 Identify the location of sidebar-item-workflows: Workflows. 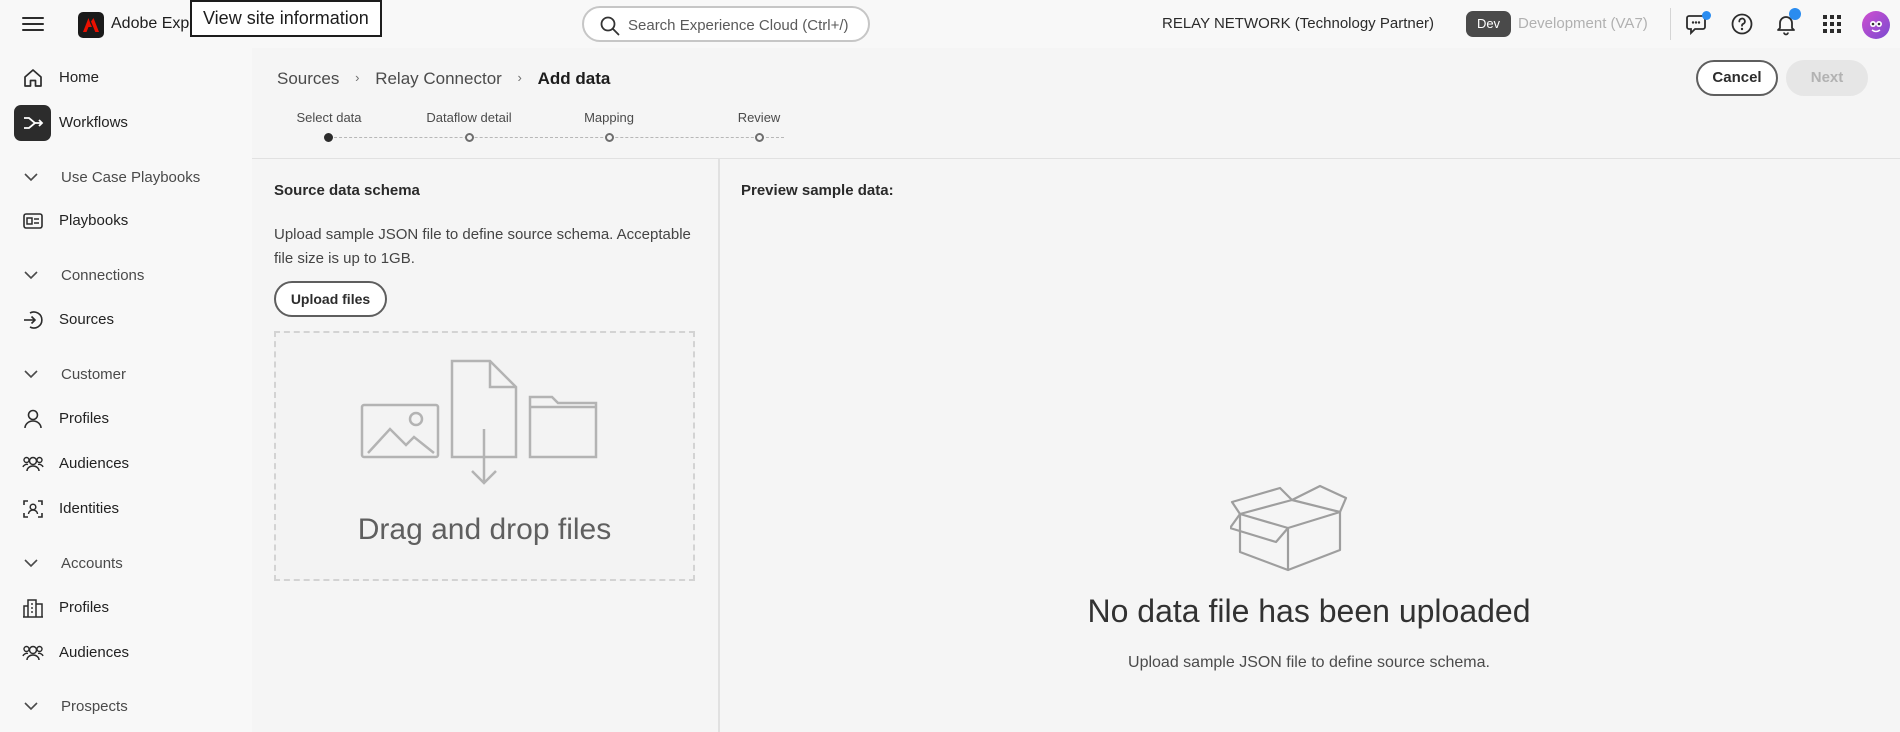
(124, 123).